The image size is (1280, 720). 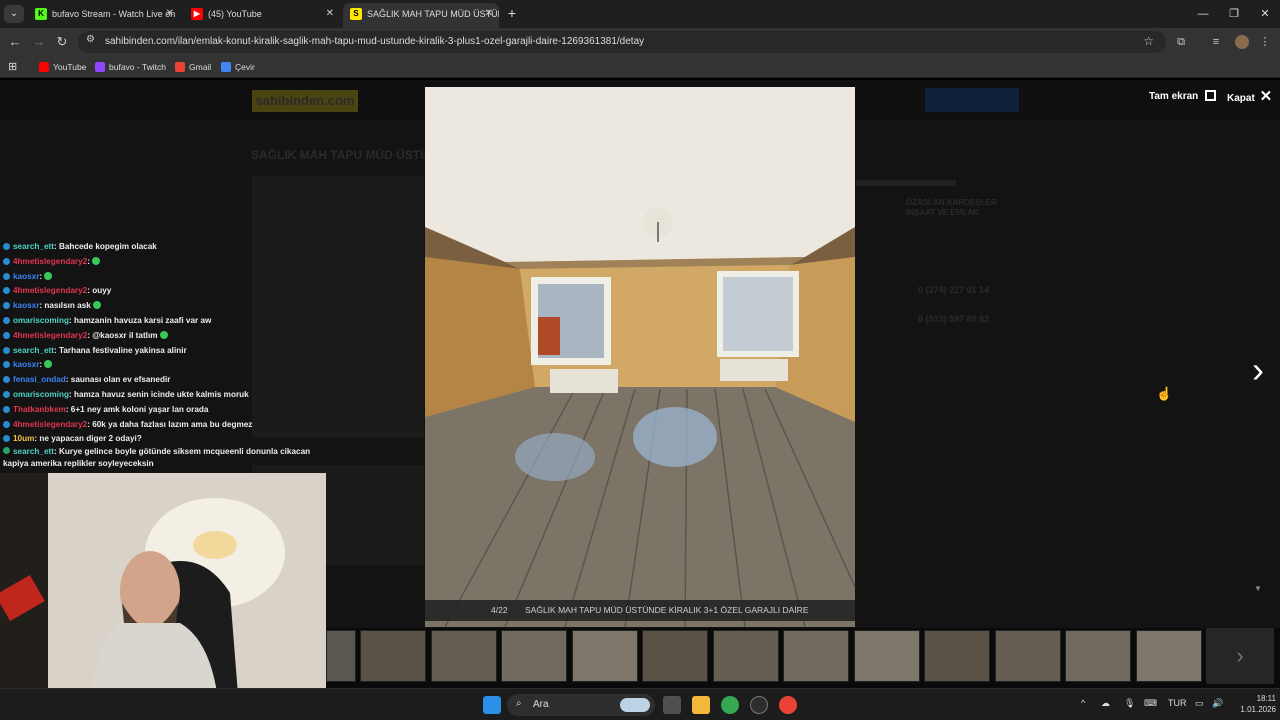 I want to click on tray-overflow-icon: ^, so click(x=1083, y=703).